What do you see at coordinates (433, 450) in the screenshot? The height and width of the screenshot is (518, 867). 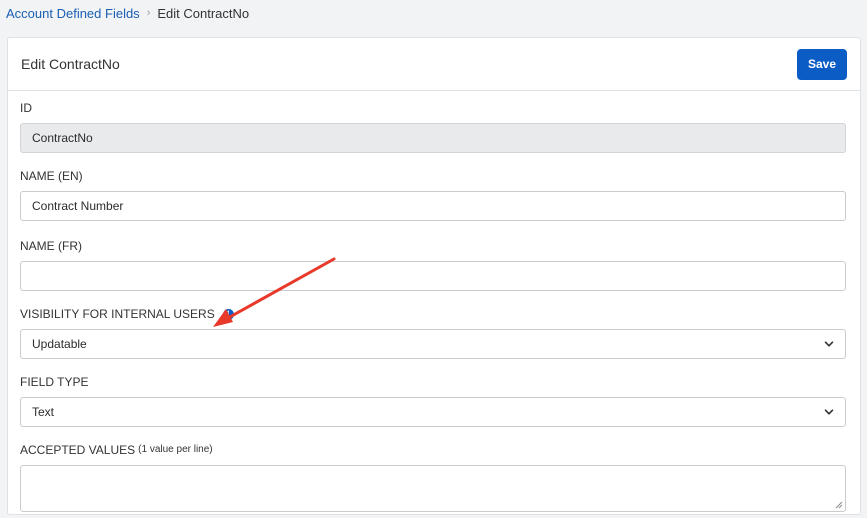 I see `accepted-values-label-row: ACCEPTED VALUES (1 value per line)` at bounding box center [433, 450].